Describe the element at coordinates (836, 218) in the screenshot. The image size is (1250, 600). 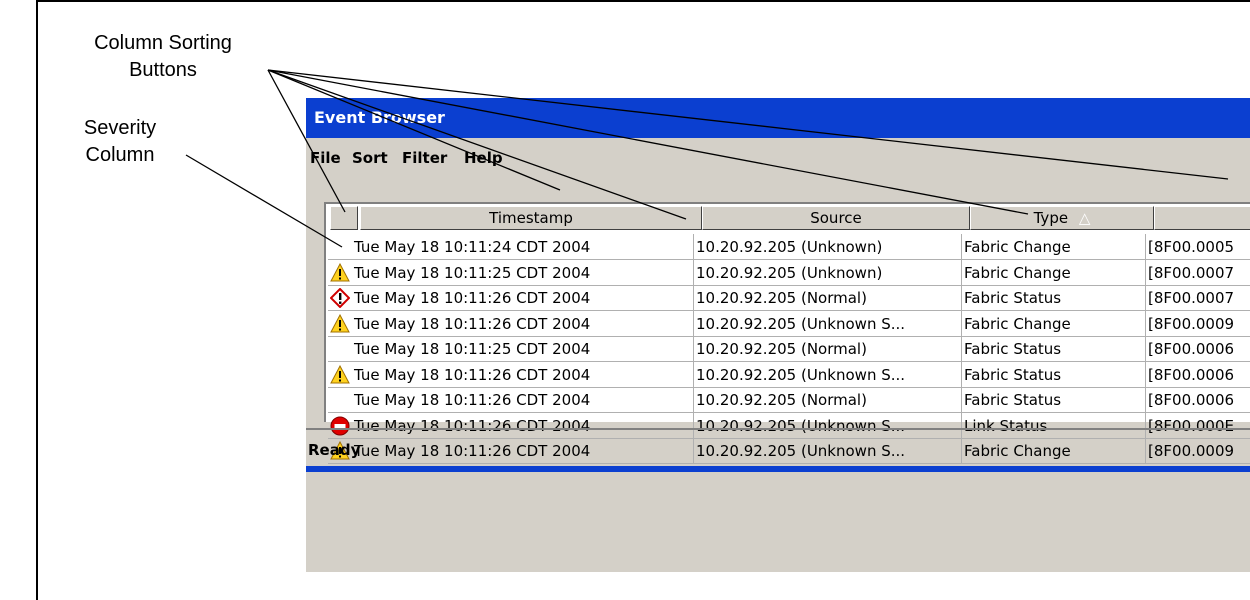
I see `column-header-source: Source` at that location.